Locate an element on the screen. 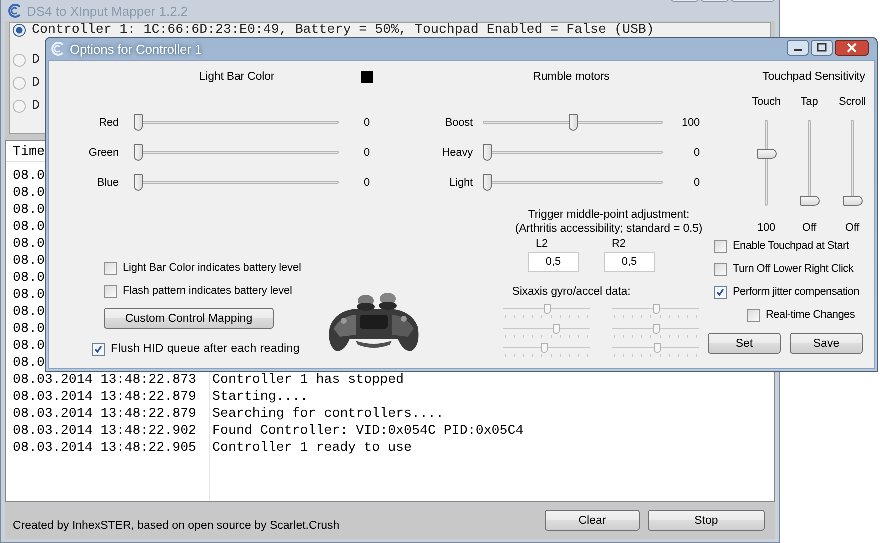  credits-text: Created by InhexSTER, based on open source by Scarlet.Crush is located at coordinates (176, 526).